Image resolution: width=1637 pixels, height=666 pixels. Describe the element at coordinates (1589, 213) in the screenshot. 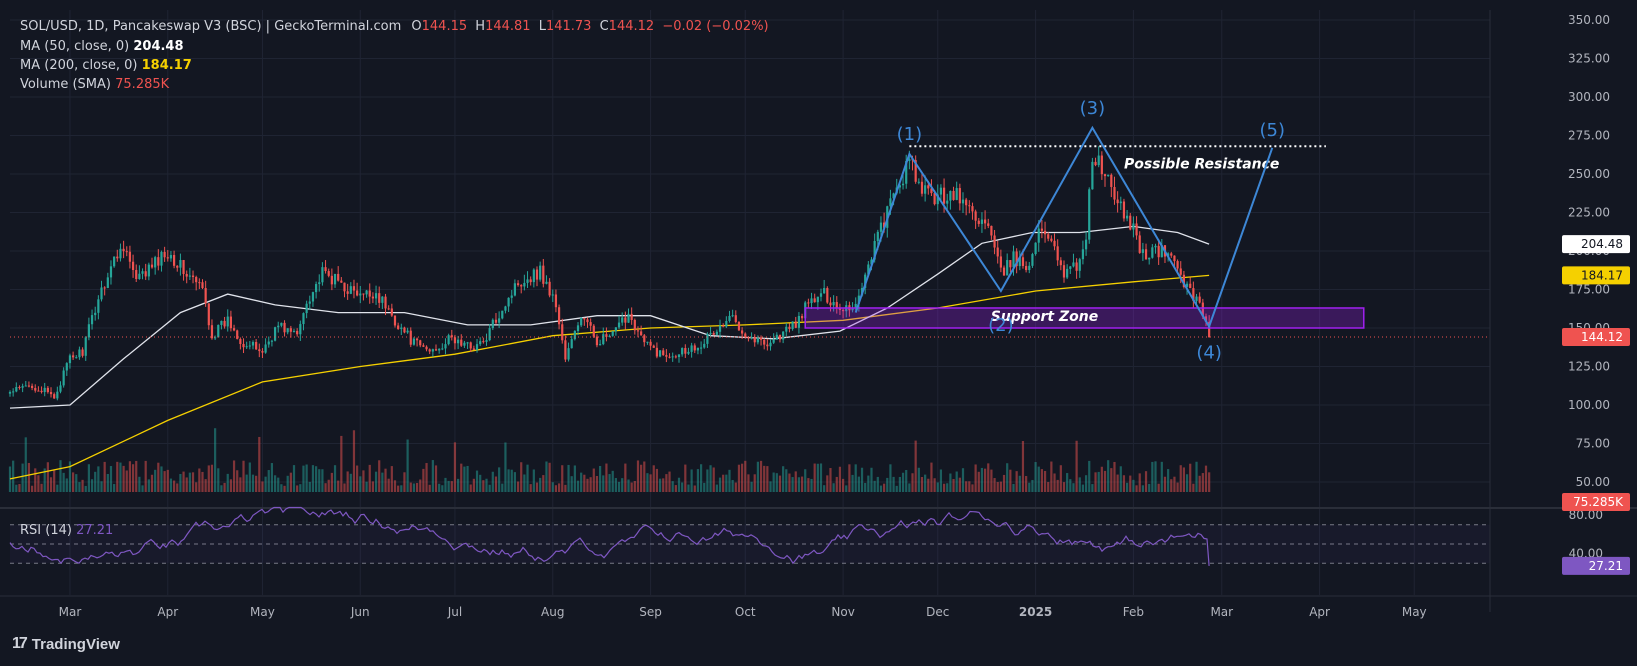

I see `price-tick-label: 225.00` at that location.